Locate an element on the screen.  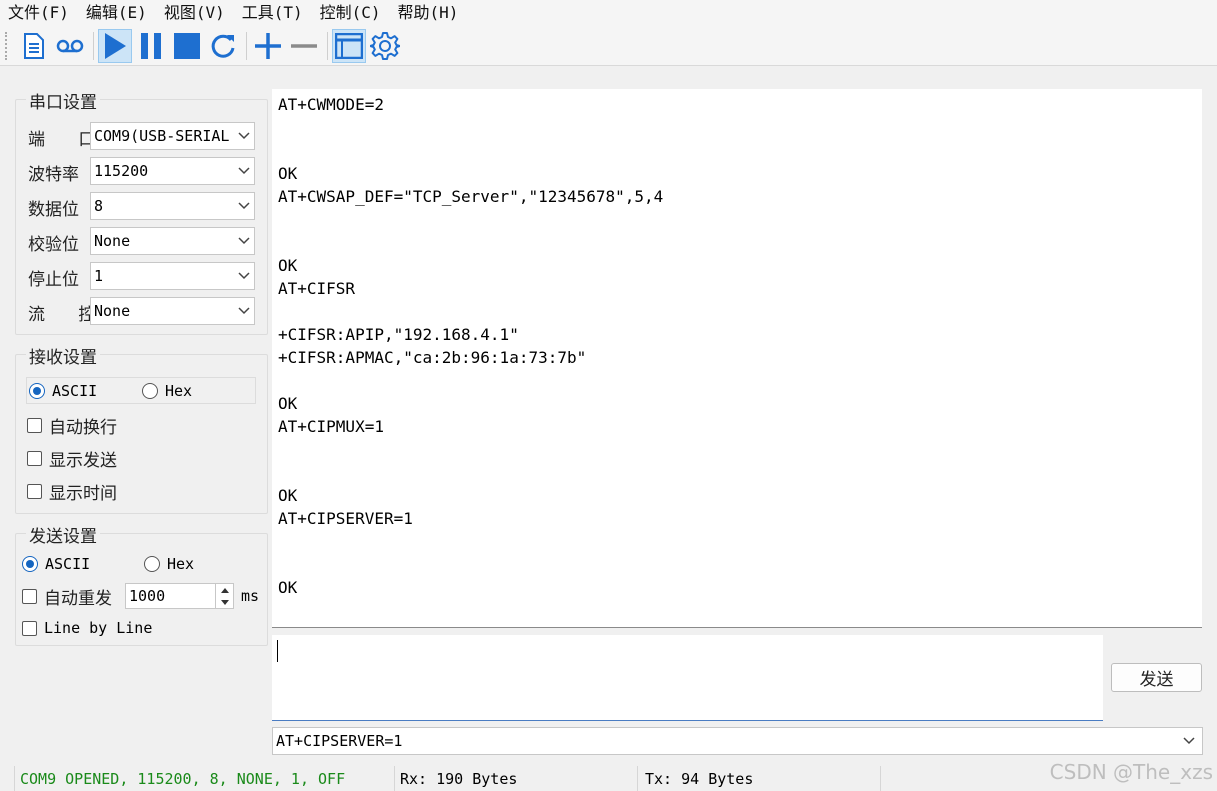
send-hex-label: Hex is located at coordinates (181, 564).